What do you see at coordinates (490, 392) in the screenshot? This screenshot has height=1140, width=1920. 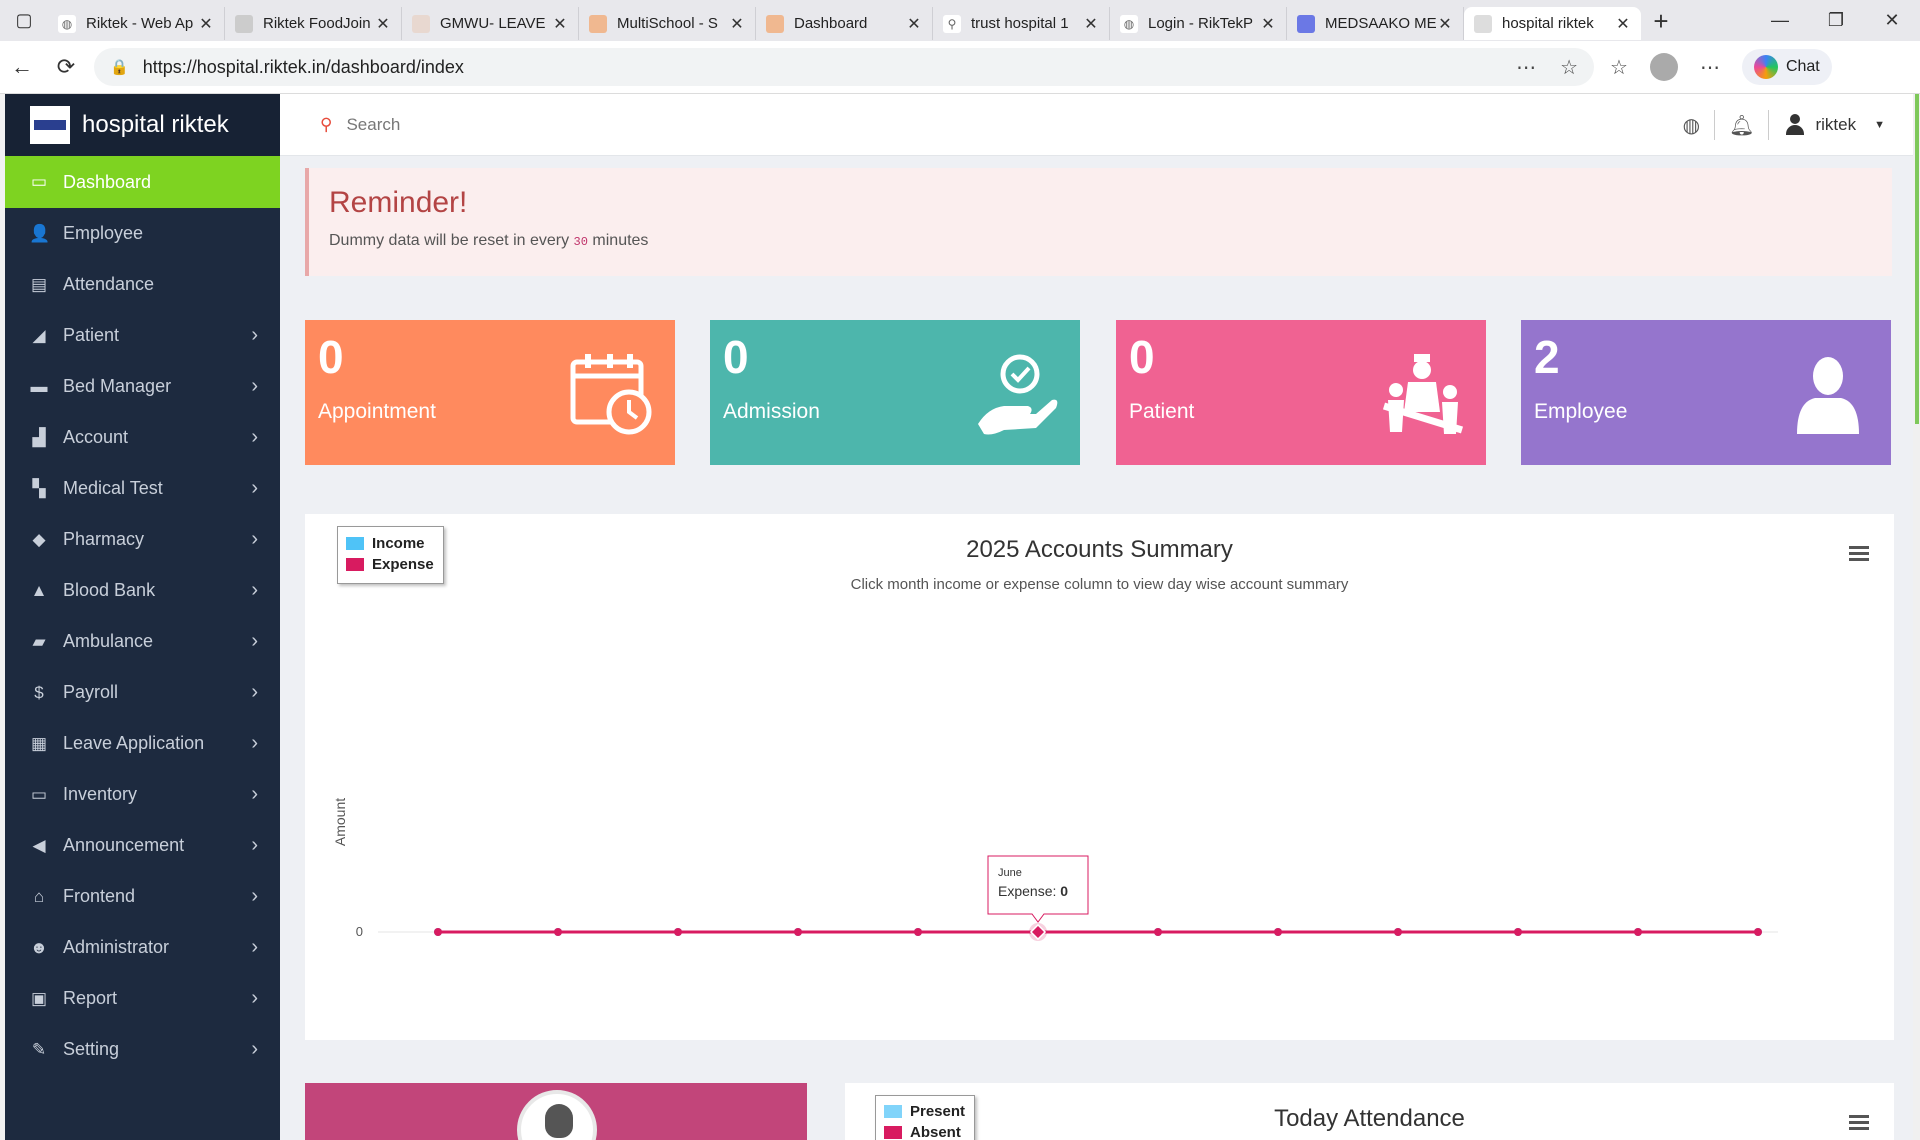 I see `appointment-card: 0 Appointment` at bounding box center [490, 392].